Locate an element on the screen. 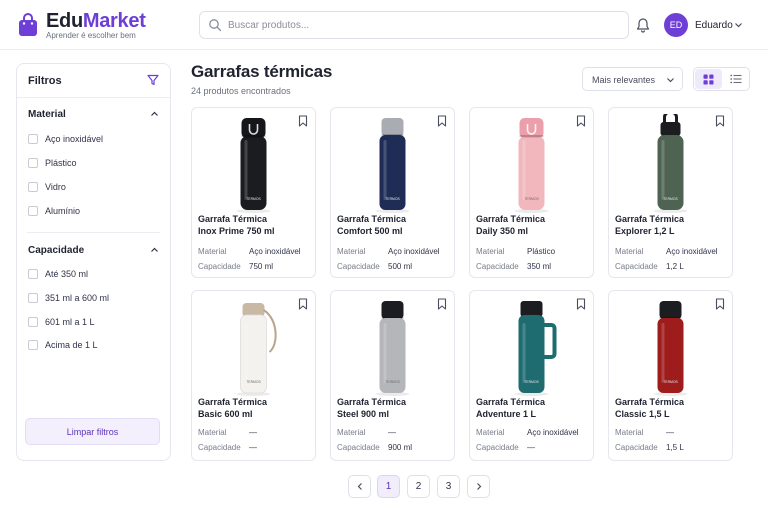  prev-page-button is located at coordinates (359, 486).